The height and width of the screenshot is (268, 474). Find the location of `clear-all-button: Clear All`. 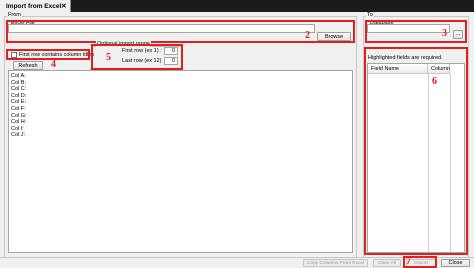

clear-all-button: Clear All is located at coordinates (387, 263).